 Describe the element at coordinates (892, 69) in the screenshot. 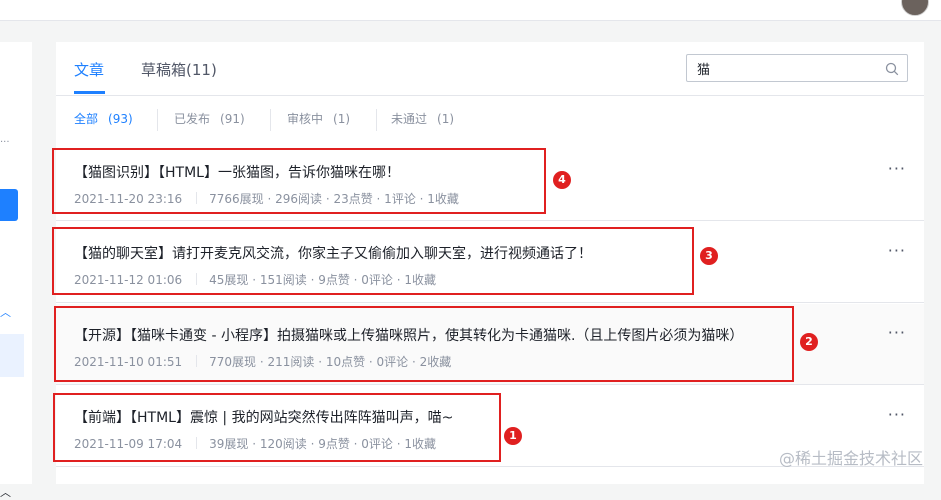

I see `search-icon` at that location.